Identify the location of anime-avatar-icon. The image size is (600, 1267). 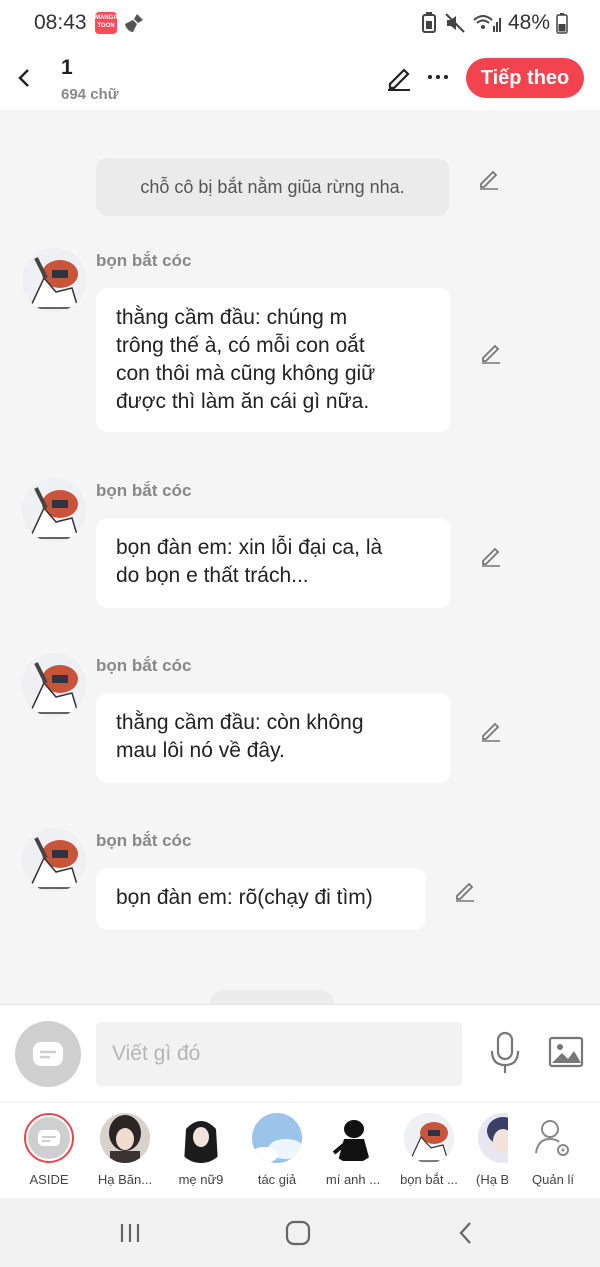
(493, 1138).